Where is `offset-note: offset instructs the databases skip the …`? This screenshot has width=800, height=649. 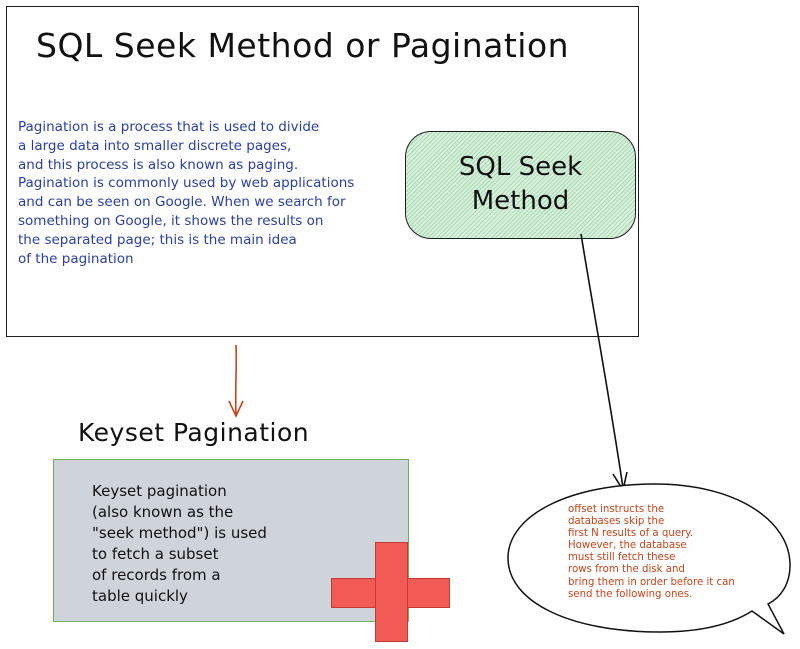 offset-note: offset instructs the databases skip the … is located at coordinates (651, 552).